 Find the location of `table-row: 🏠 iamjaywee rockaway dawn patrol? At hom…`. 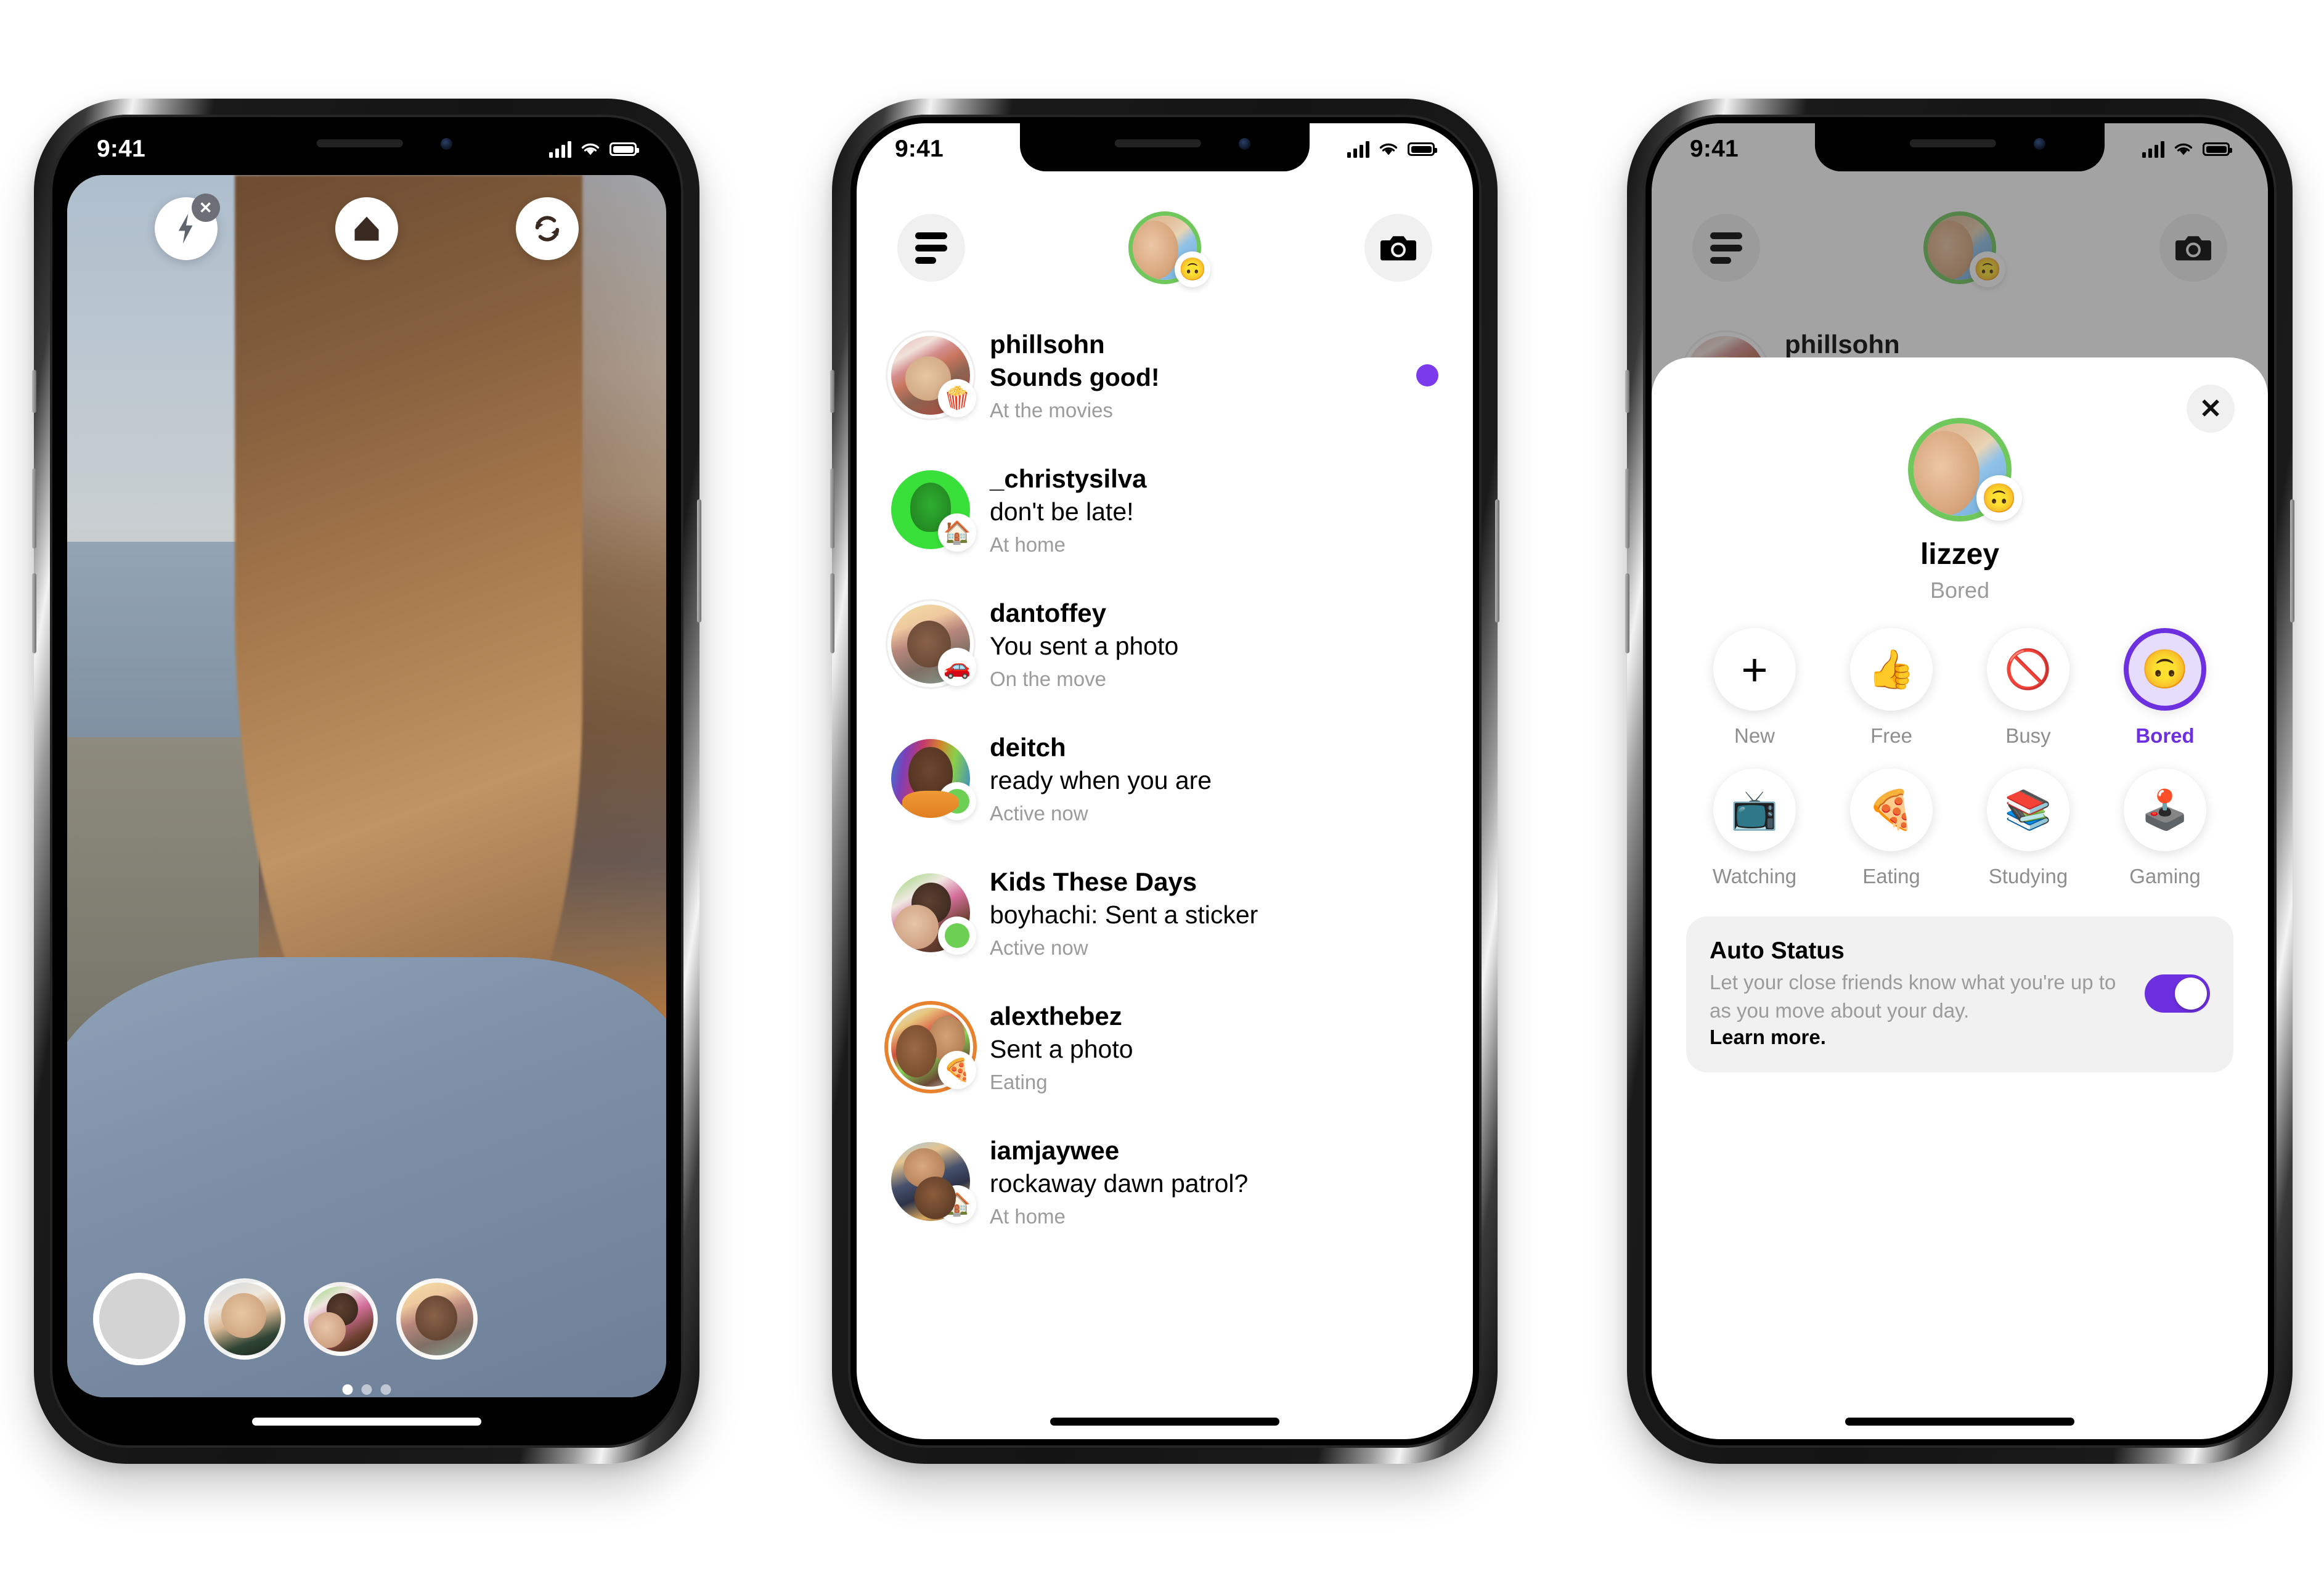

table-row: 🏠 iamjaywee rockaway dawn patrol? At hom… is located at coordinates (1165, 1181).